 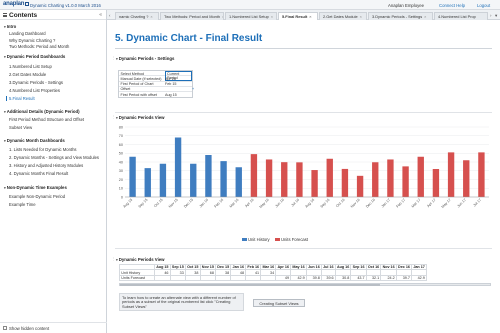 What do you see at coordinates (35, 56) in the screenshot?
I see `section-dynamic-period: Dynamic Period Dashboards` at bounding box center [35, 56].